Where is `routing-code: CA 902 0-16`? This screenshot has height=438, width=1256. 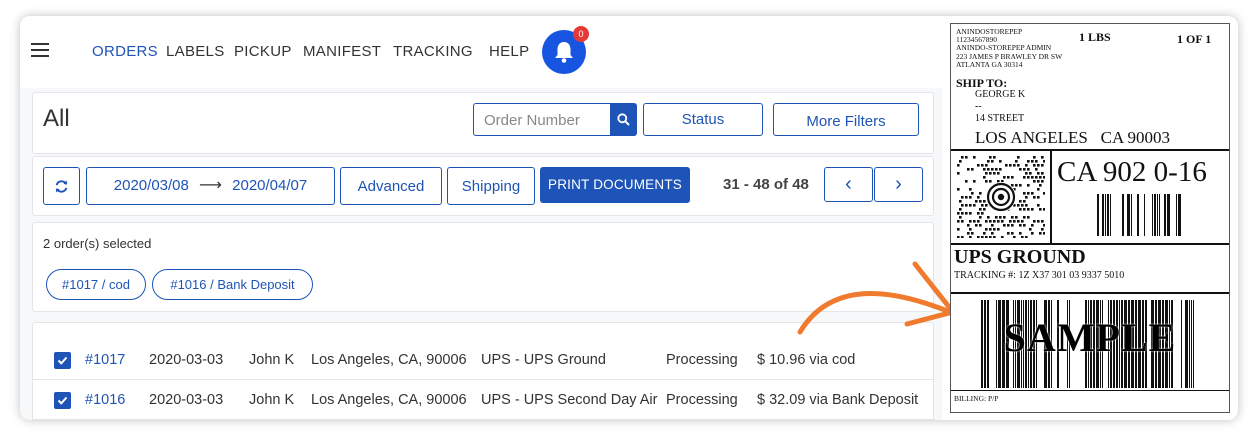 routing-code: CA 902 0-16 is located at coordinates (1132, 172).